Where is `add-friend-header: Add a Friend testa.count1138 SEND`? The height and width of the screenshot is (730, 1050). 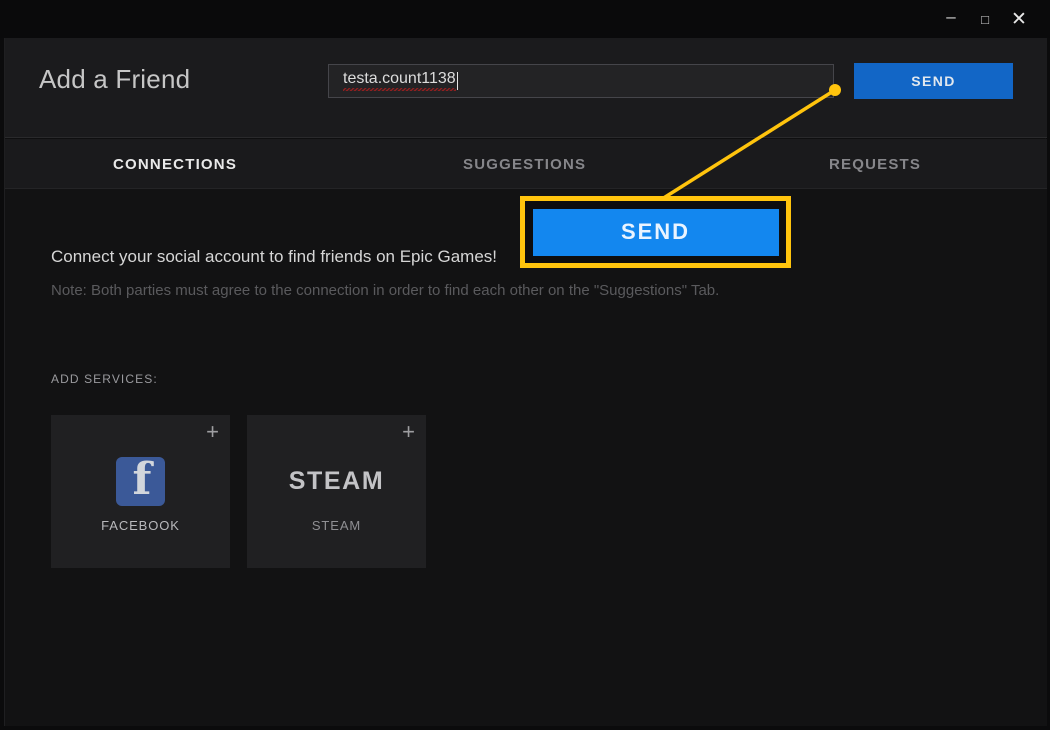 add-friend-header: Add a Friend testa.count1138 SEND is located at coordinates (526, 88).